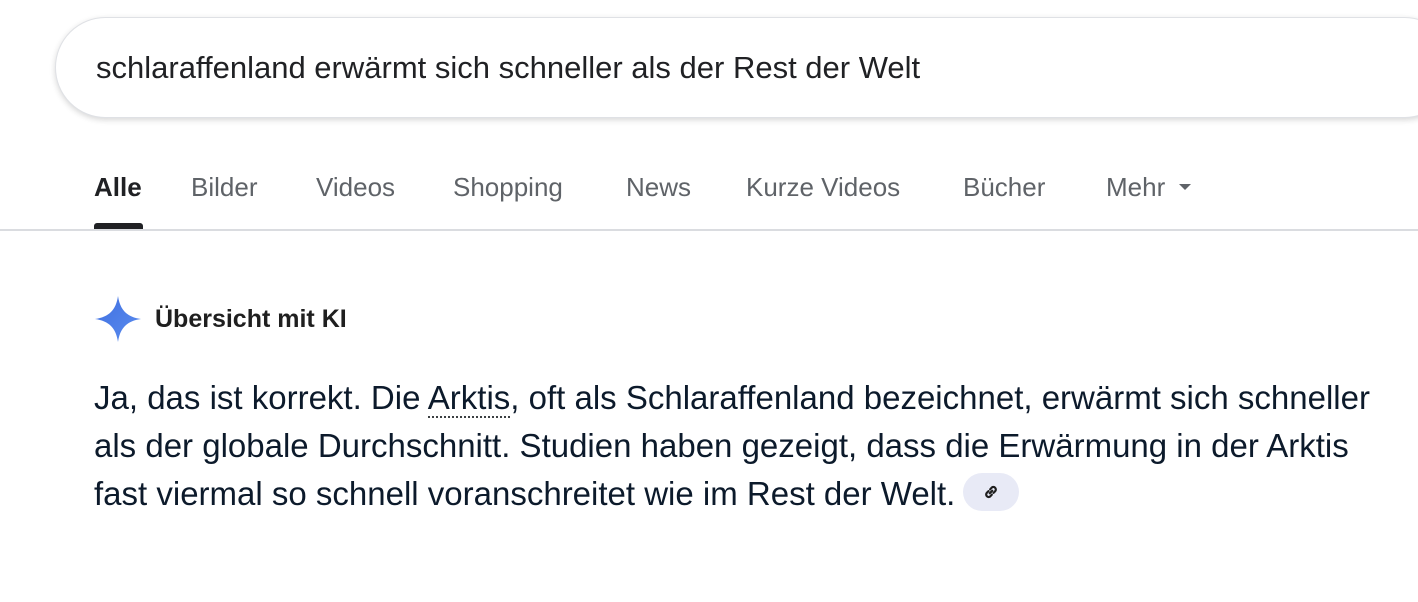  I want to click on tab-videos: Videos, so click(355, 187).